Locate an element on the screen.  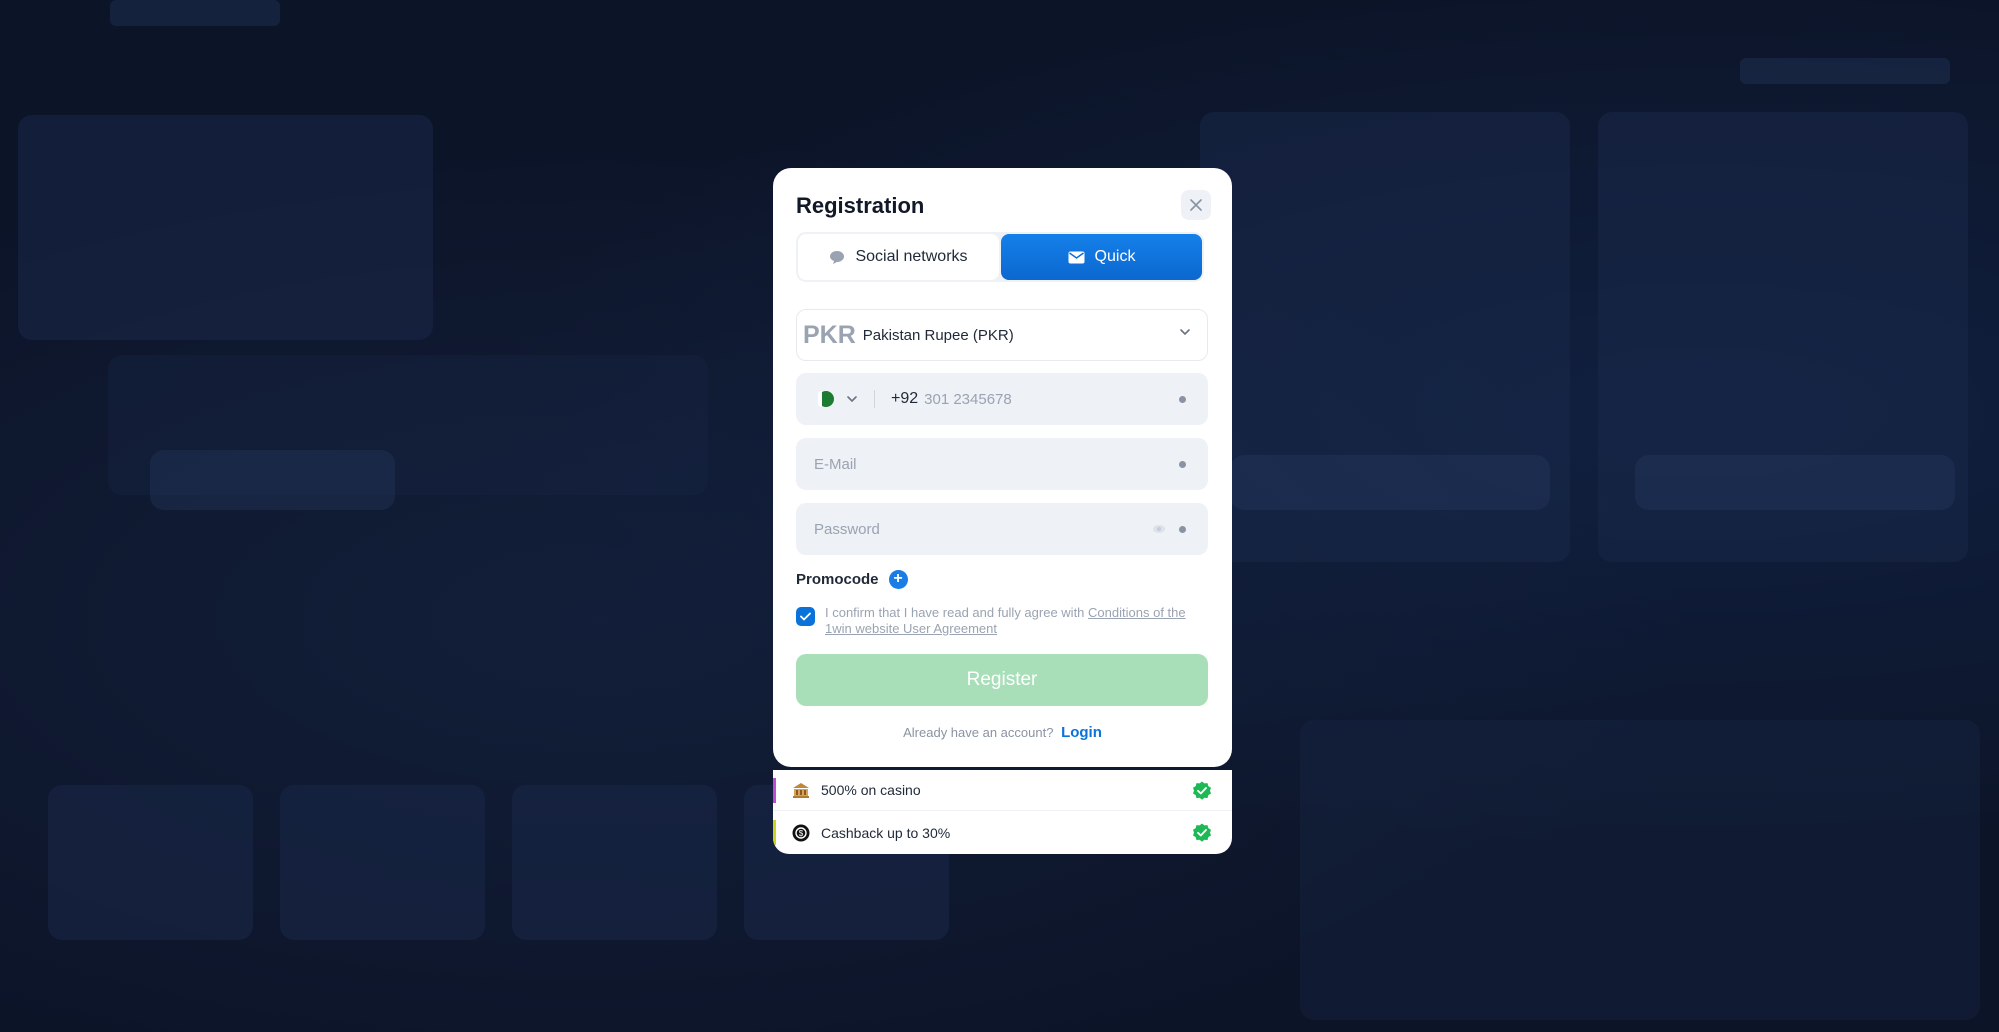
modal-title: Registration is located at coordinates (860, 205).